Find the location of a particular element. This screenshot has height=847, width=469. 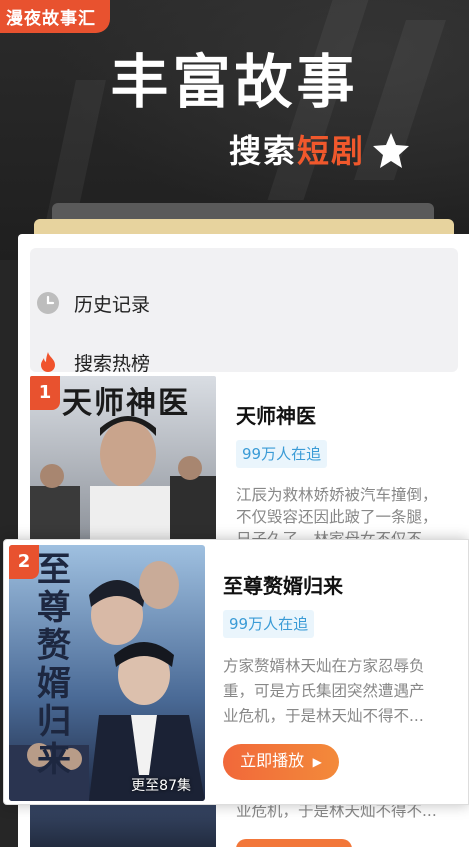

flame-icon is located at coordinates (48, 362).